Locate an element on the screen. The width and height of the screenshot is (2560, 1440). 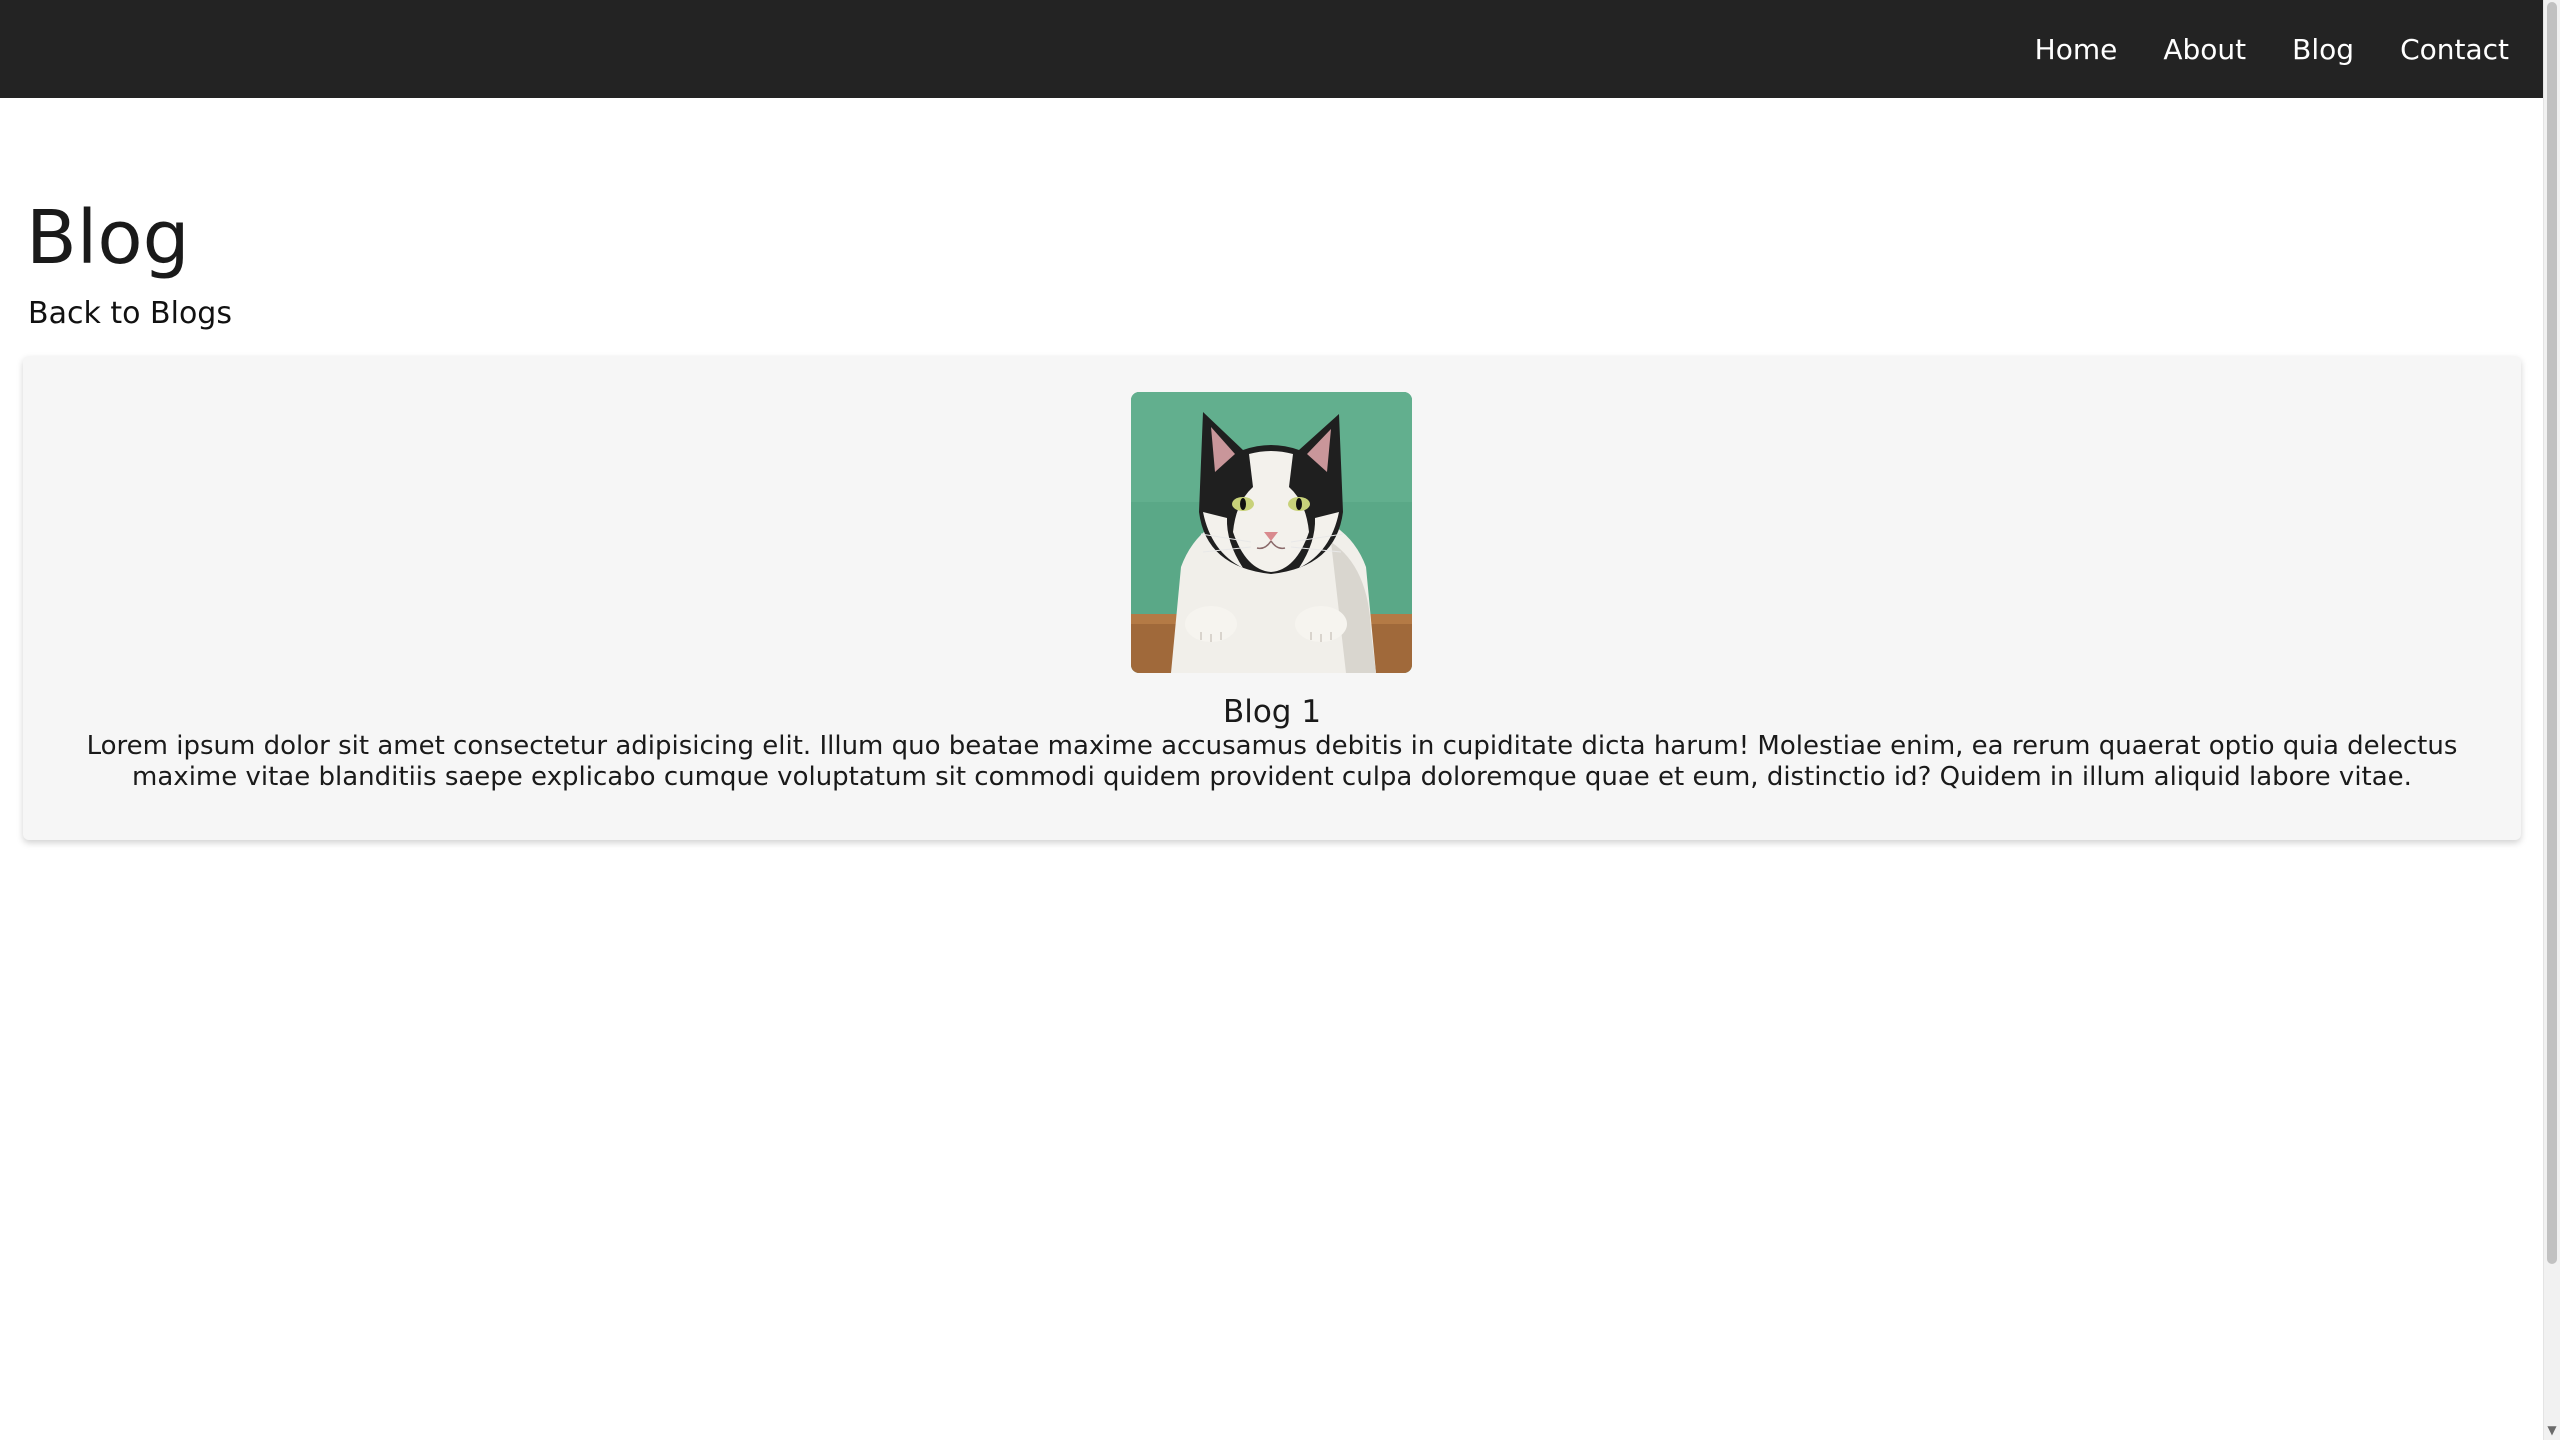
top-navbar: Home About Blog Contact is located at coordinates (1271, 49).